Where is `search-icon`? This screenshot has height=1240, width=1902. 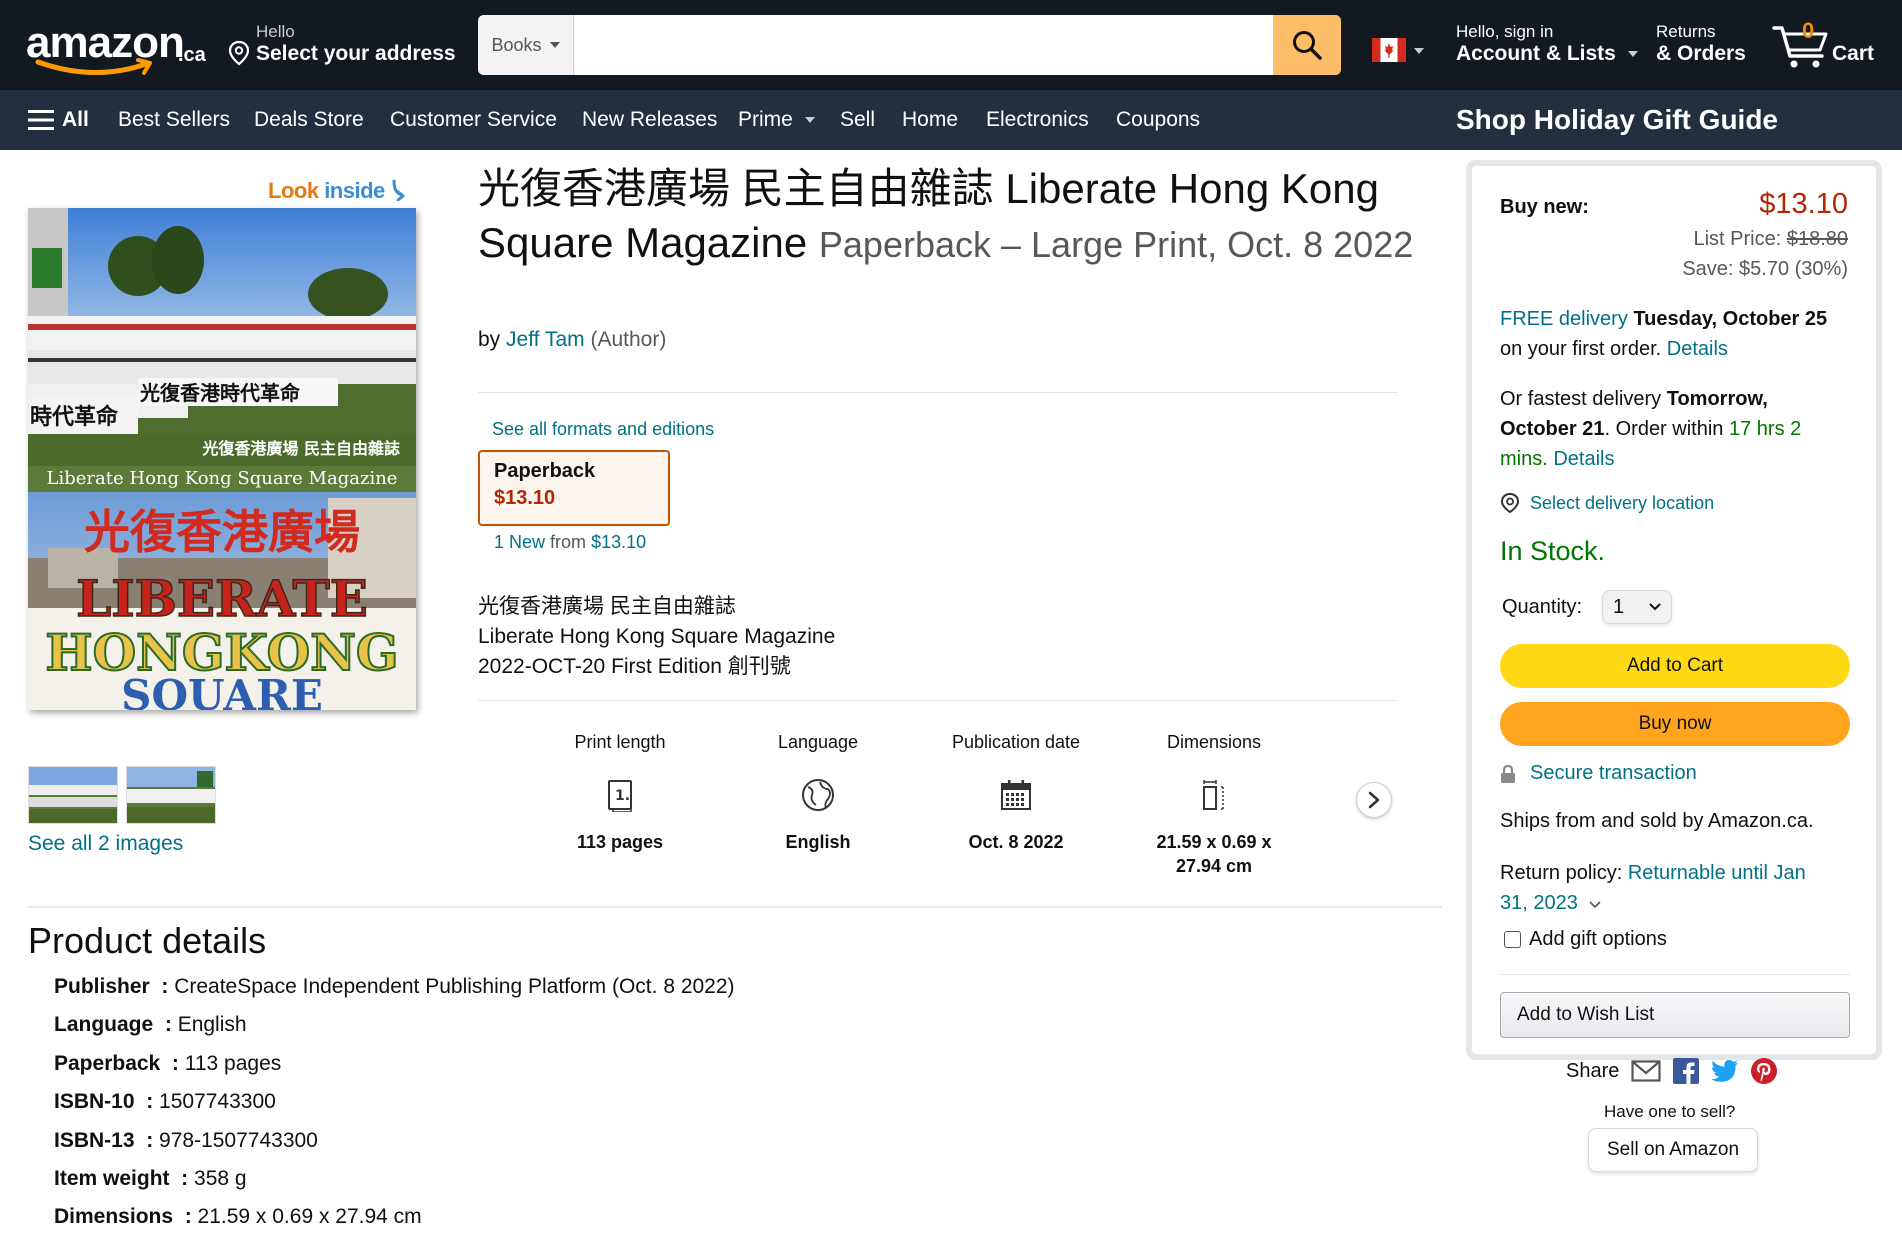
search-icon is located at coordinates (1307, 45).